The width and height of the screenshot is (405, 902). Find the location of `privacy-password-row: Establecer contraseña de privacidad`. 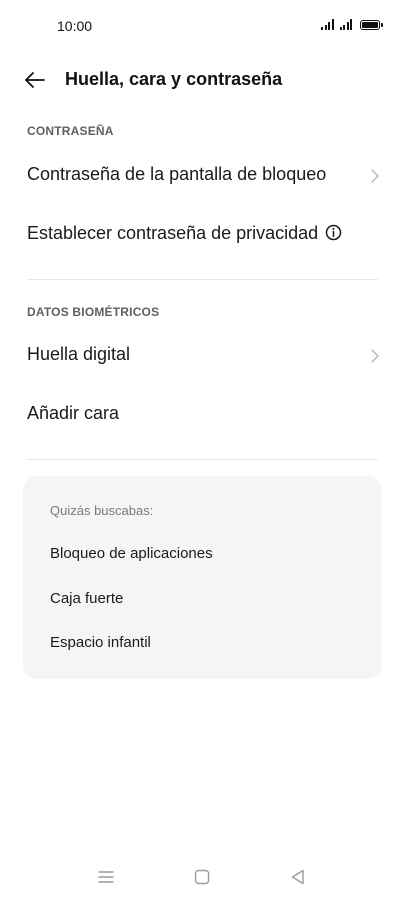

privacy-password-row: Establecer contraseña de privacidad is located at coordinates (202, 235).